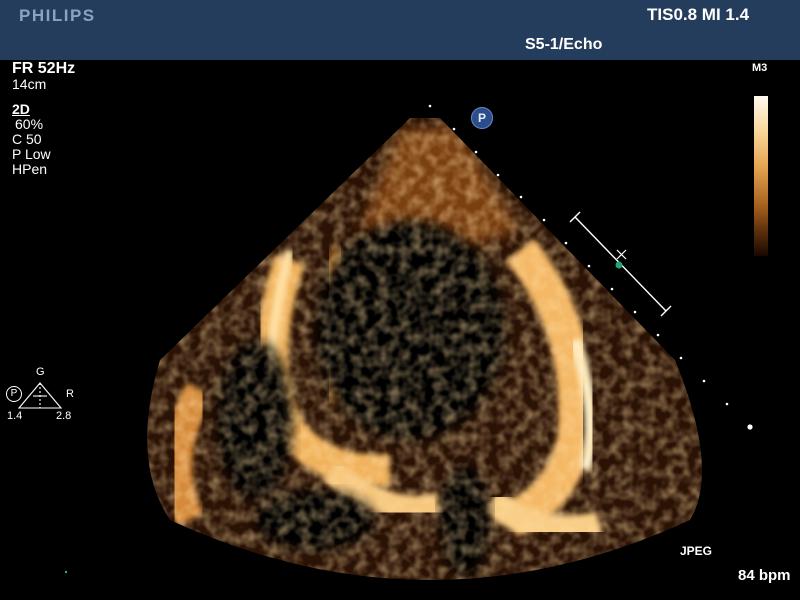 The width and height of the screenshot is (800, 600). What do you see at coordinates (40, 372) in the screenshot?
I see `focus-g-label: G` at bounding box center [40, 372].